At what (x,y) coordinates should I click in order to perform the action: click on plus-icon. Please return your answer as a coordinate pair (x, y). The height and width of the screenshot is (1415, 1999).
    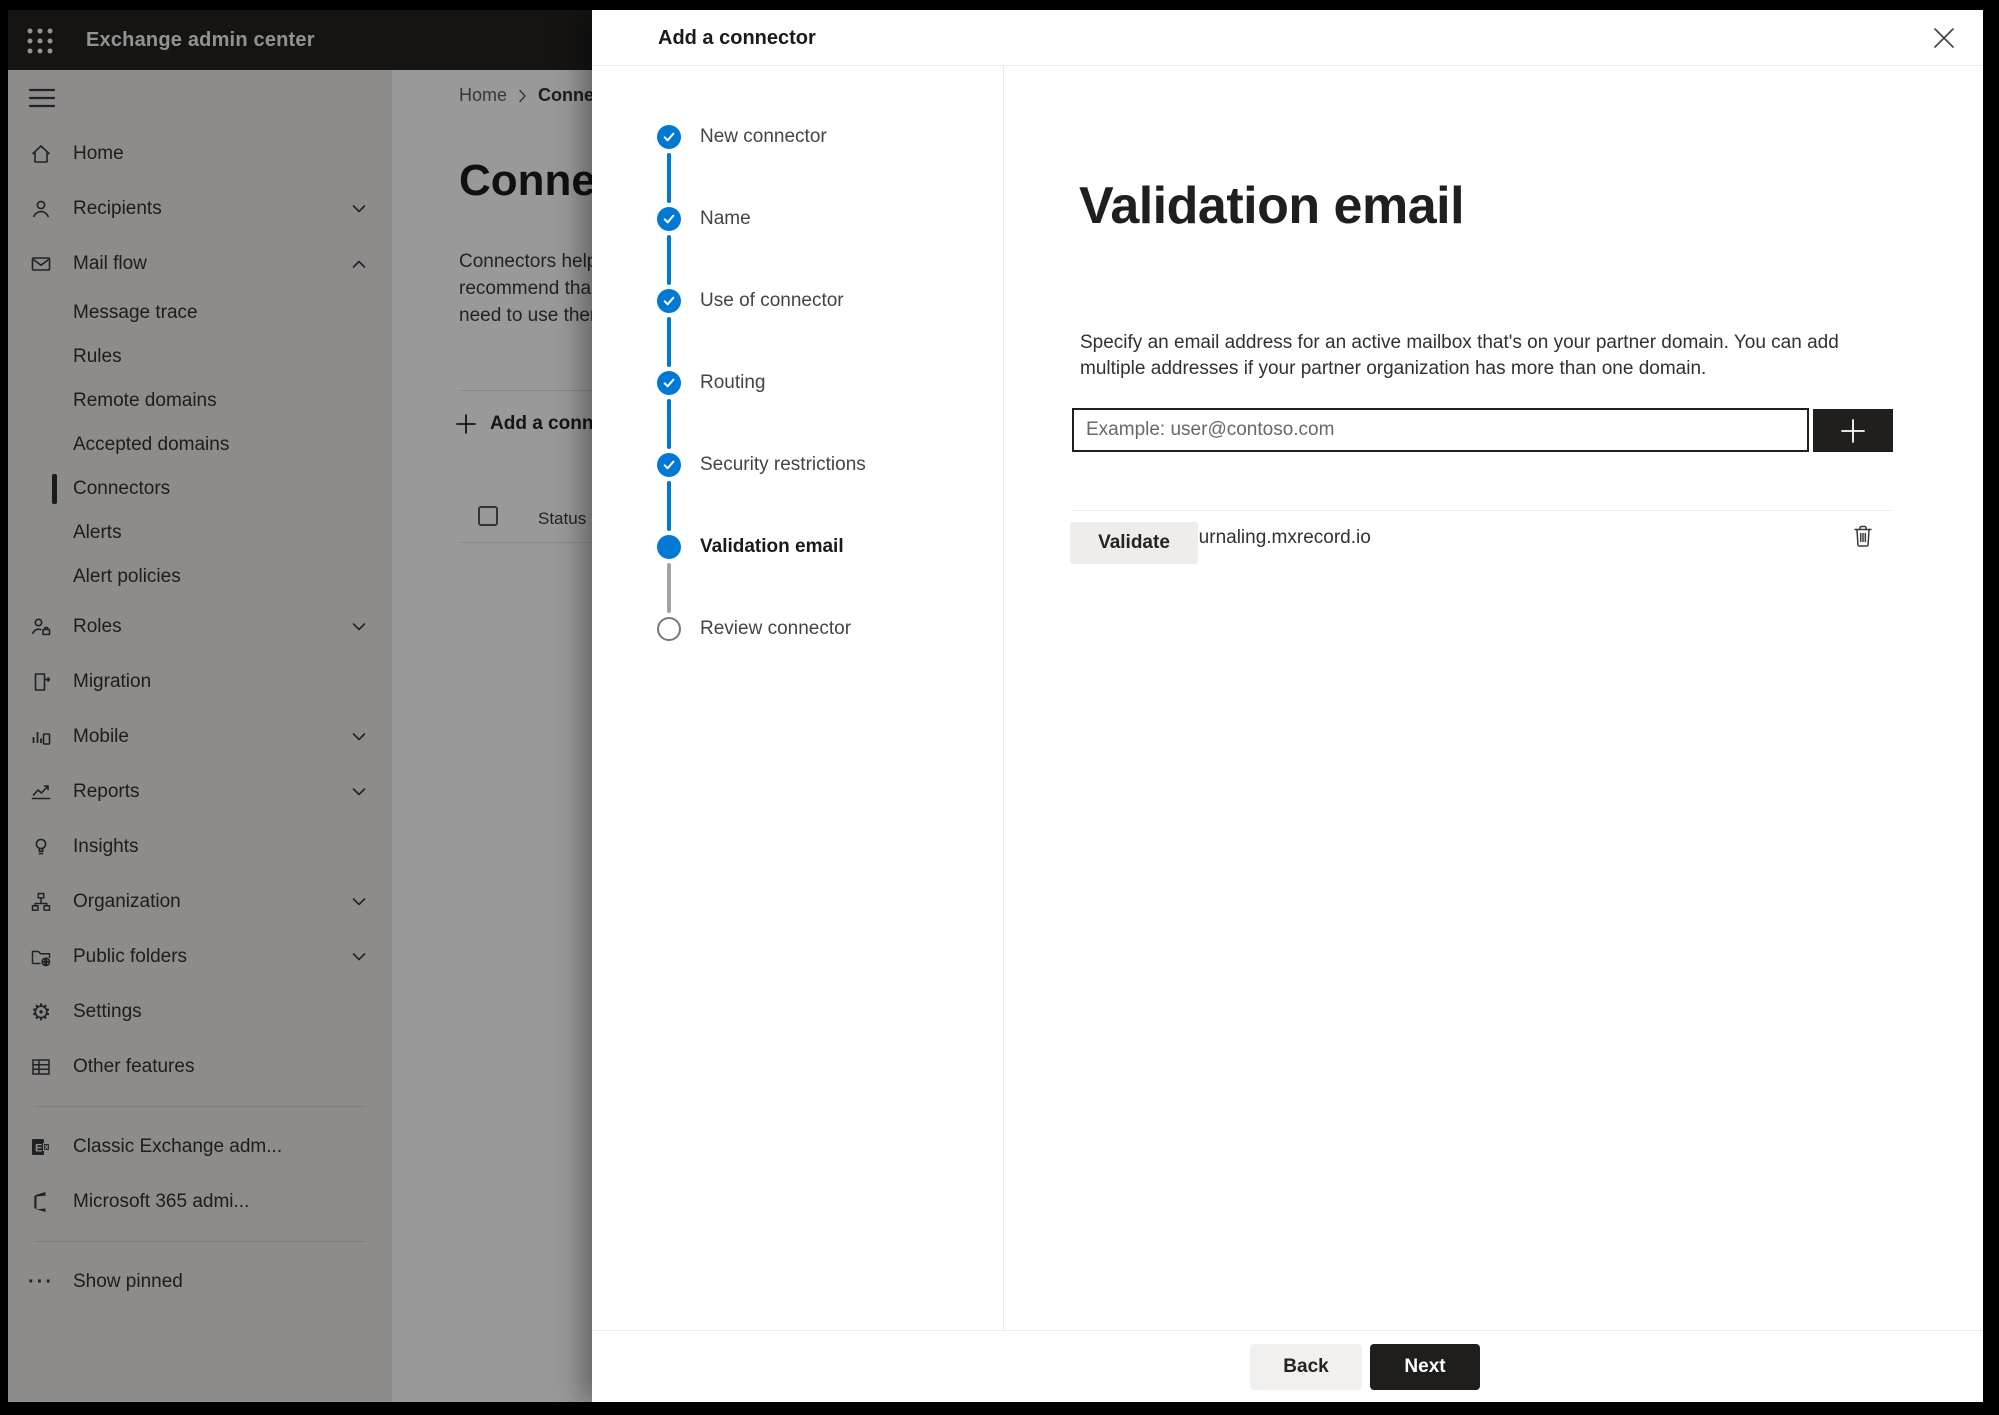
    Looking at the image, I should click on (1853, 430).